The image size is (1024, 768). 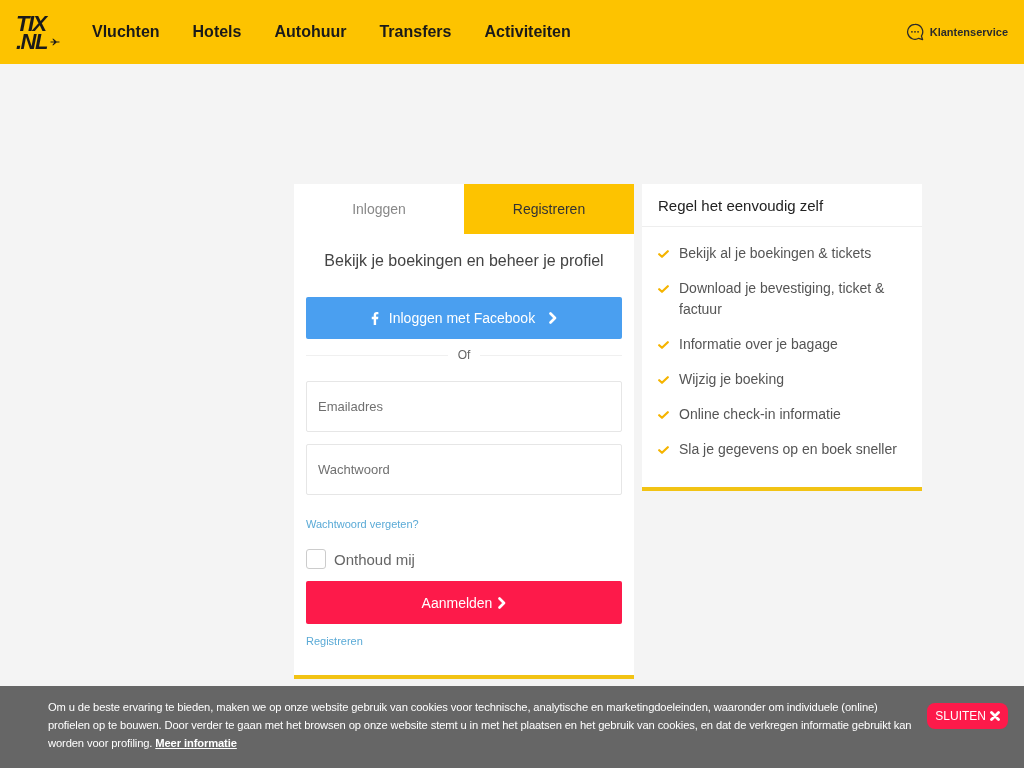 What do you see at coordinates (995, 716) in the screenshot?
I see `close-icon` at bounding box center [995, 716].